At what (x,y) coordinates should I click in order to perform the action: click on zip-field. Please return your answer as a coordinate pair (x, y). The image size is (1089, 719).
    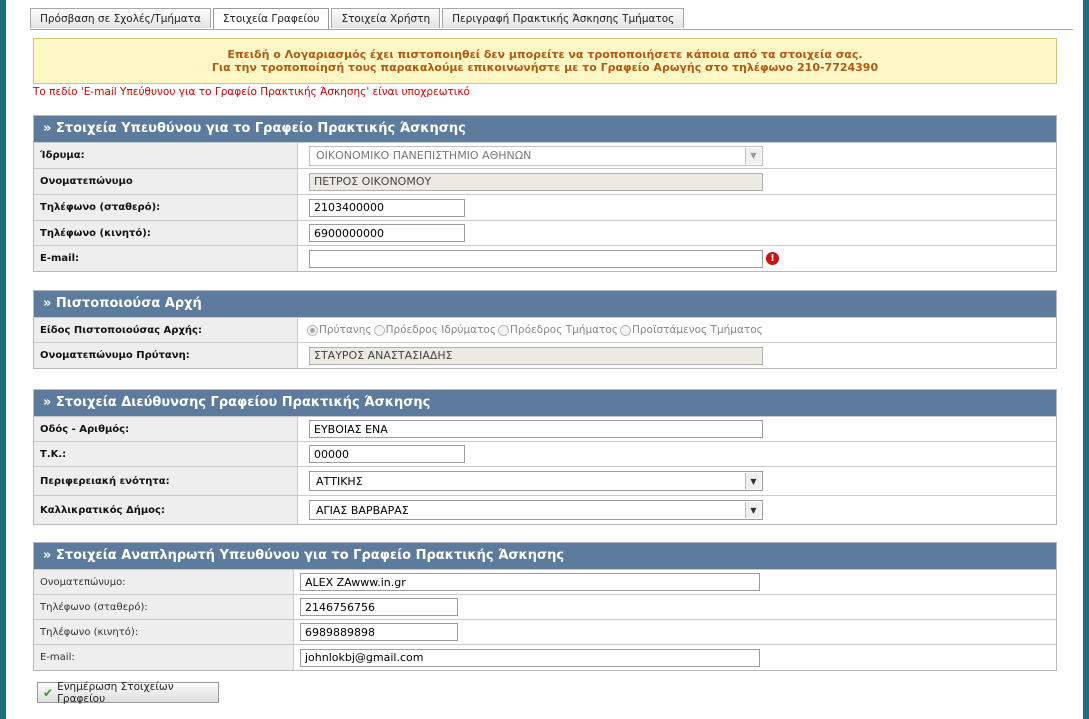
    Looking at the image, I should click on (387, 454).